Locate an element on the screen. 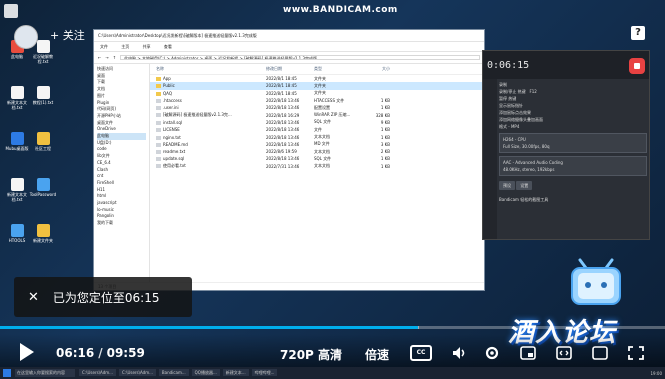  file-row: Public 2022/8/1 18:45 文件夹 is located at coordinates (317, 86).